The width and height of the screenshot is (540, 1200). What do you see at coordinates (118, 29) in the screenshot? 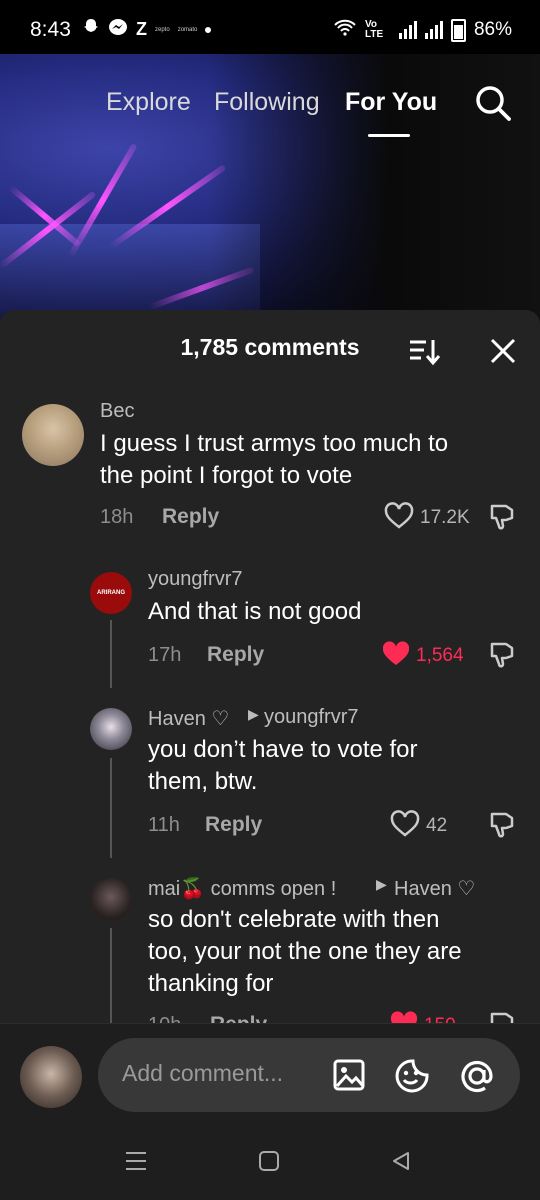
I see `messenger-icon` at bounding box center [118, 29].